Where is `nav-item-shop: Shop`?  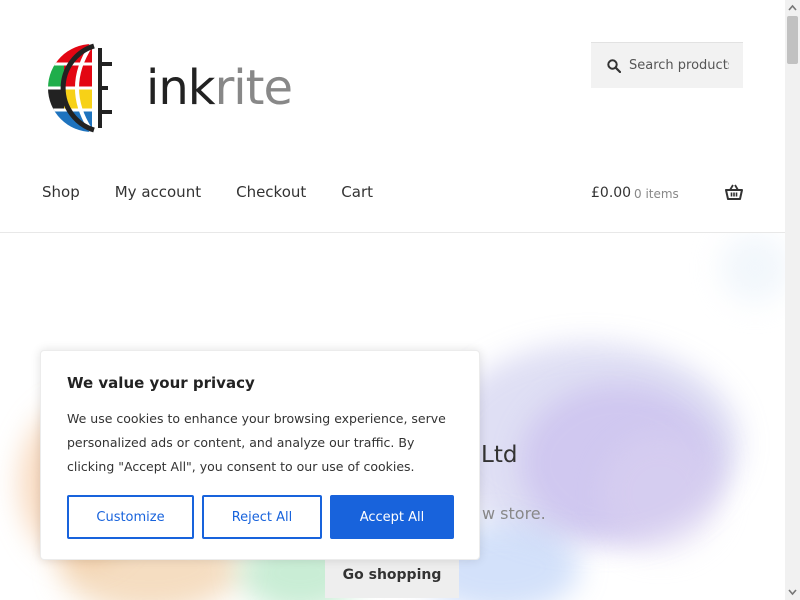 nav-item-shop: Shop is located at coordinates (61, 192).